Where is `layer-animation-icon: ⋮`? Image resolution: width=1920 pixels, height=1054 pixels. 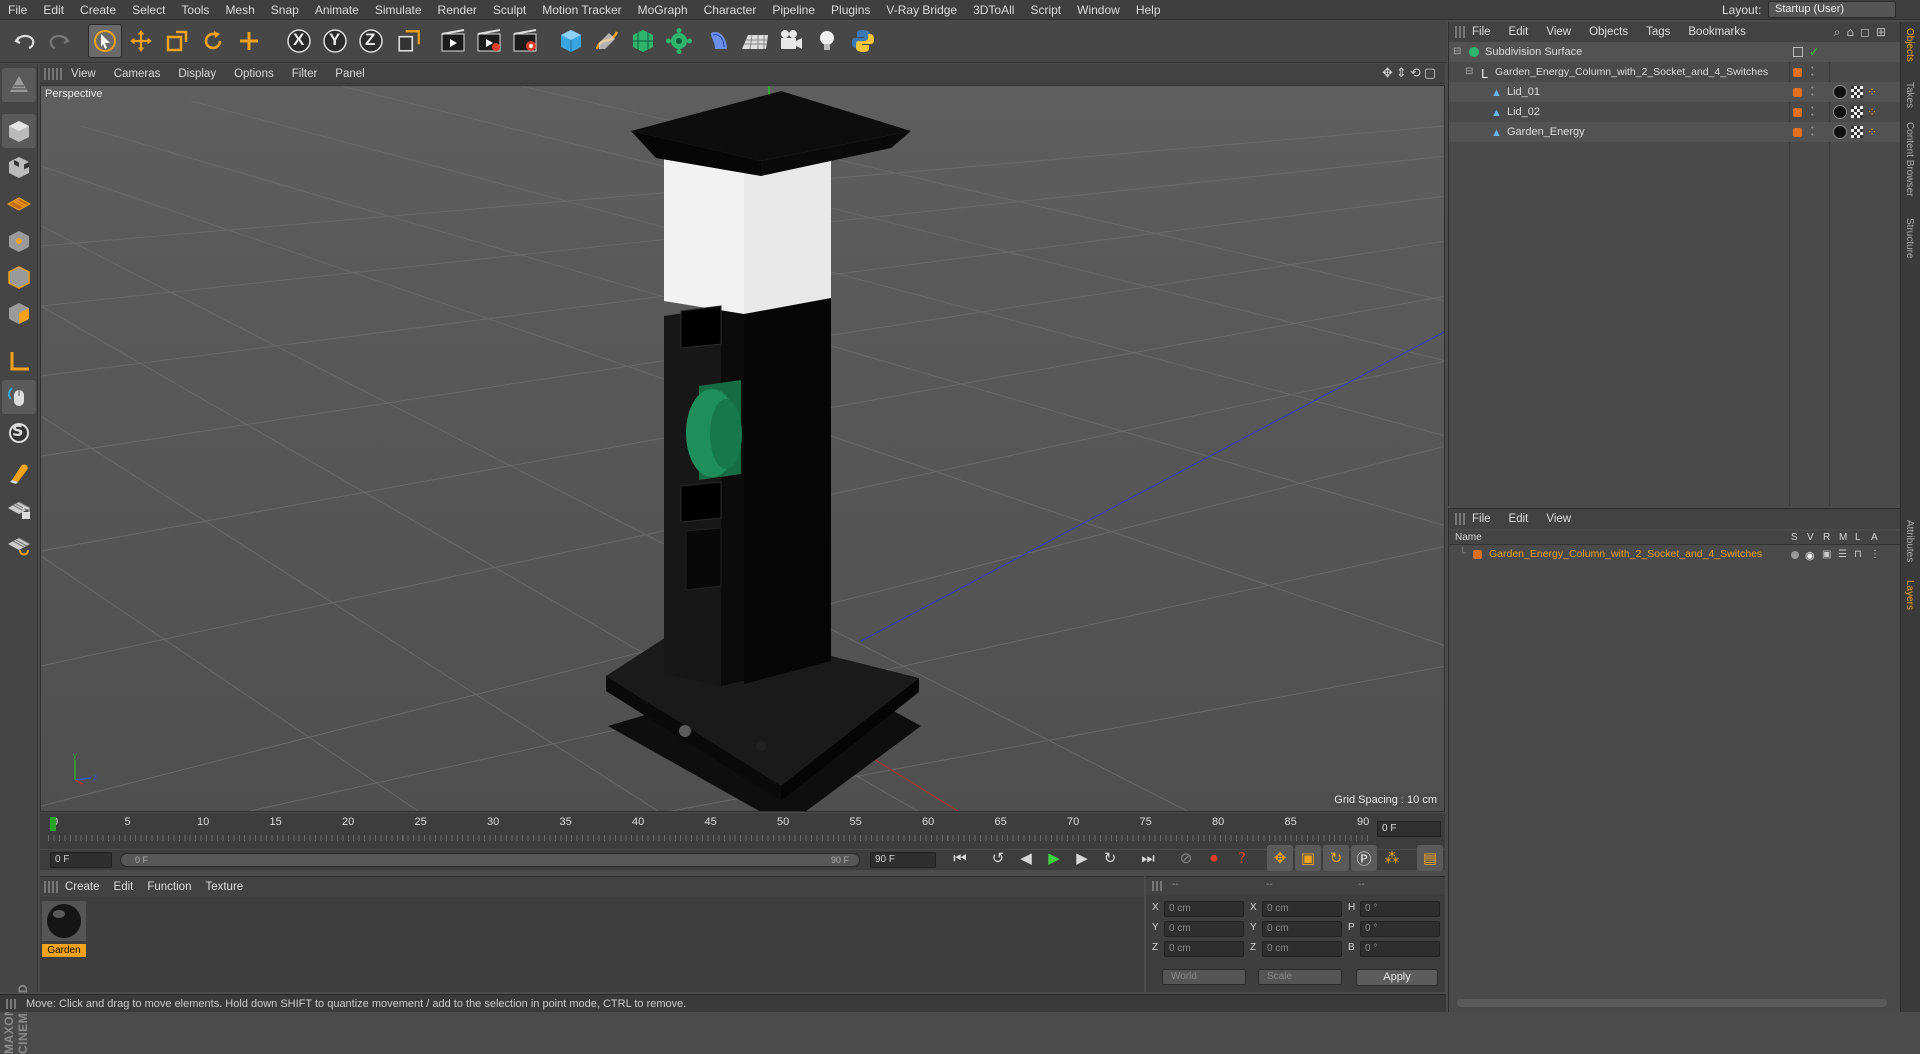 layer-animation-icon: ⋮ is located at coordinates (1875, 554).